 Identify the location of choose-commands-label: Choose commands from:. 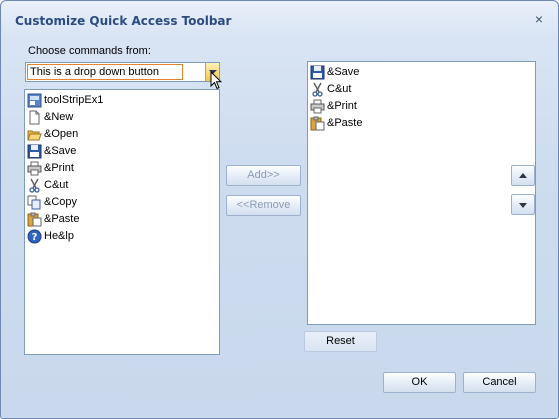
(89, 51).